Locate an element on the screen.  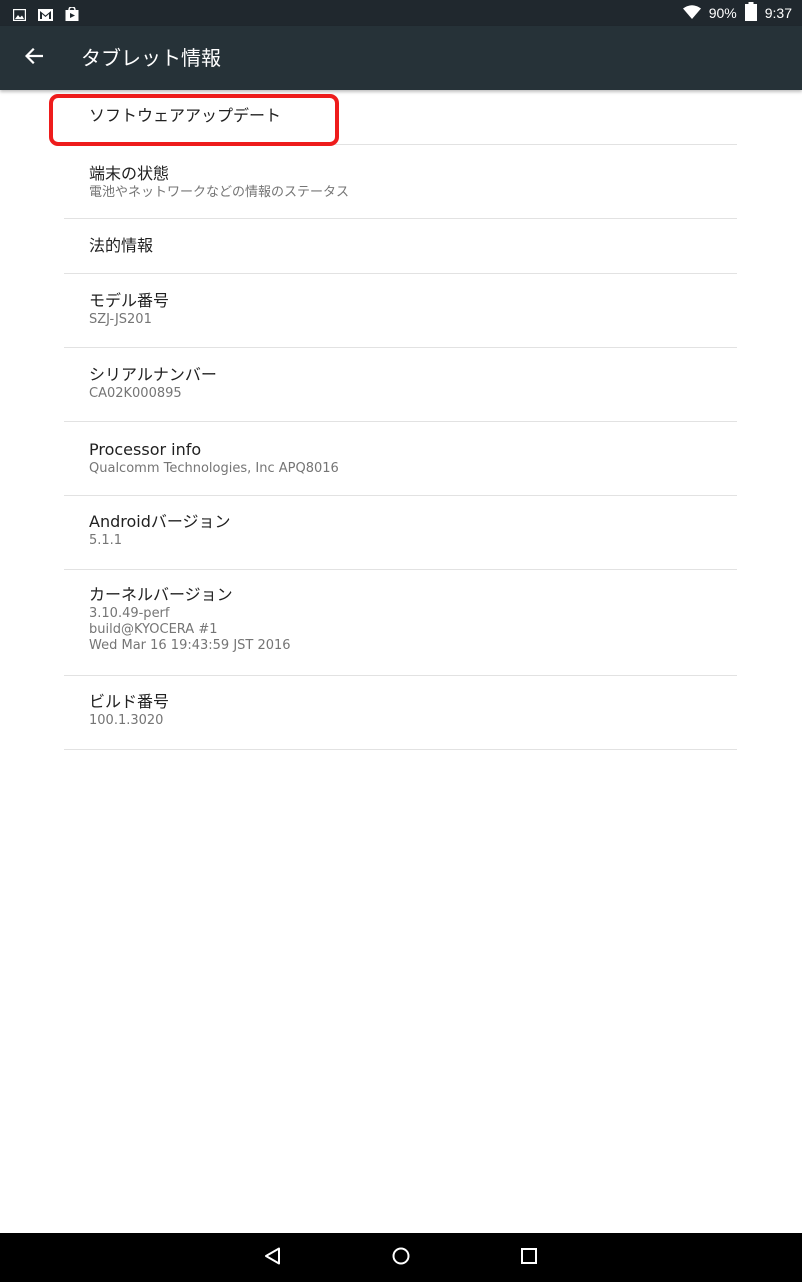
item-value: 5.1.1 is located at coordinates (106, 540).